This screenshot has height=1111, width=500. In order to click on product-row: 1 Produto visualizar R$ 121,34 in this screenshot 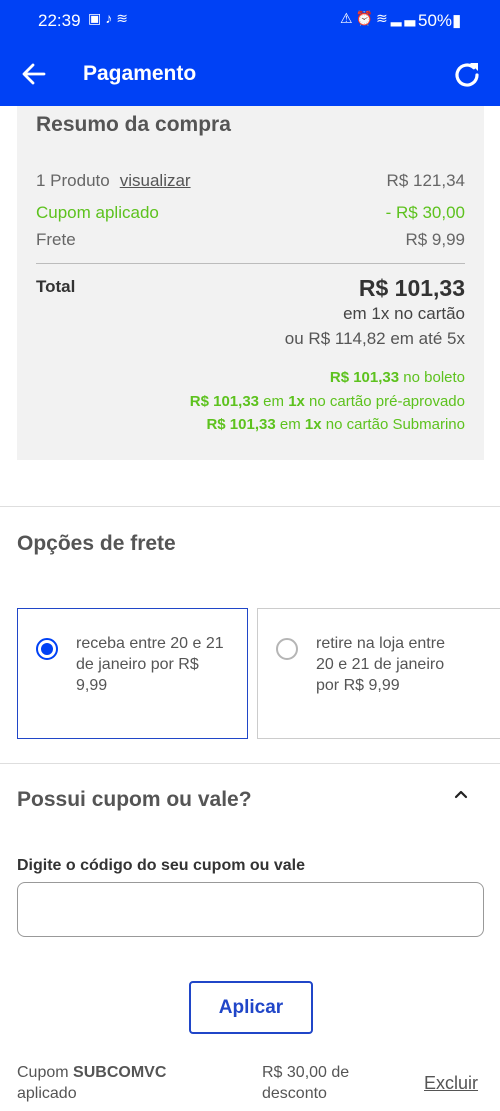, I will do `click(250, 181)`.